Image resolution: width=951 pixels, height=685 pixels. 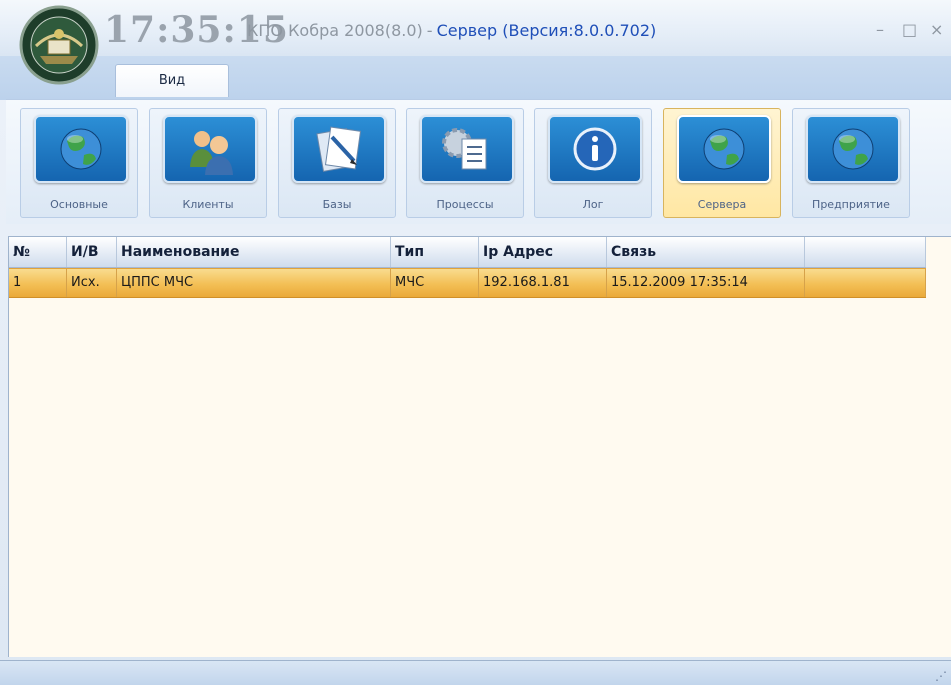 What do you see at coordinates (208, 204) in the screenshot?
I see `ribbon-button-label: Клиенты` at bounding box center [208, 204].